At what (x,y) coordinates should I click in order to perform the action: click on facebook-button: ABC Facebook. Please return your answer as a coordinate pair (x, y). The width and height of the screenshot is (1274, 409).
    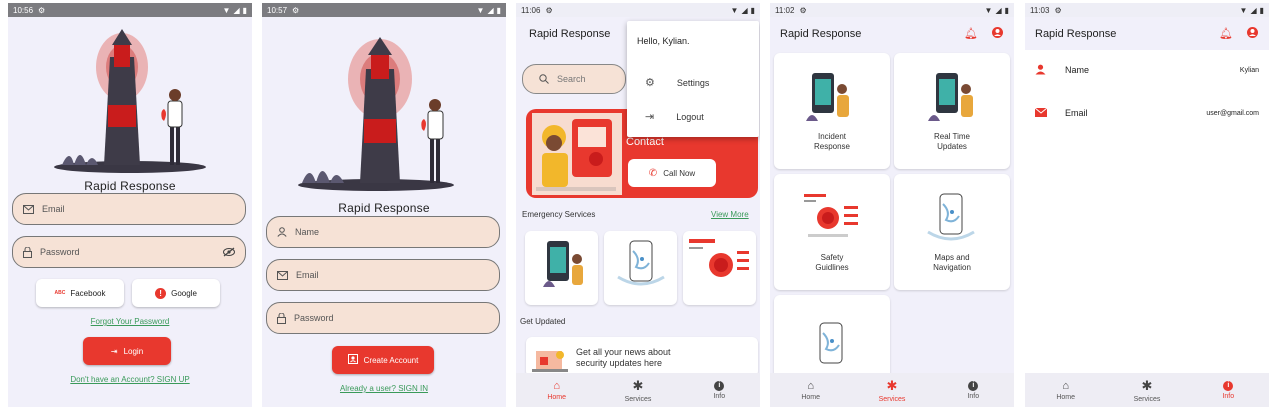
    Looking at the image, I should click on (80, 293).